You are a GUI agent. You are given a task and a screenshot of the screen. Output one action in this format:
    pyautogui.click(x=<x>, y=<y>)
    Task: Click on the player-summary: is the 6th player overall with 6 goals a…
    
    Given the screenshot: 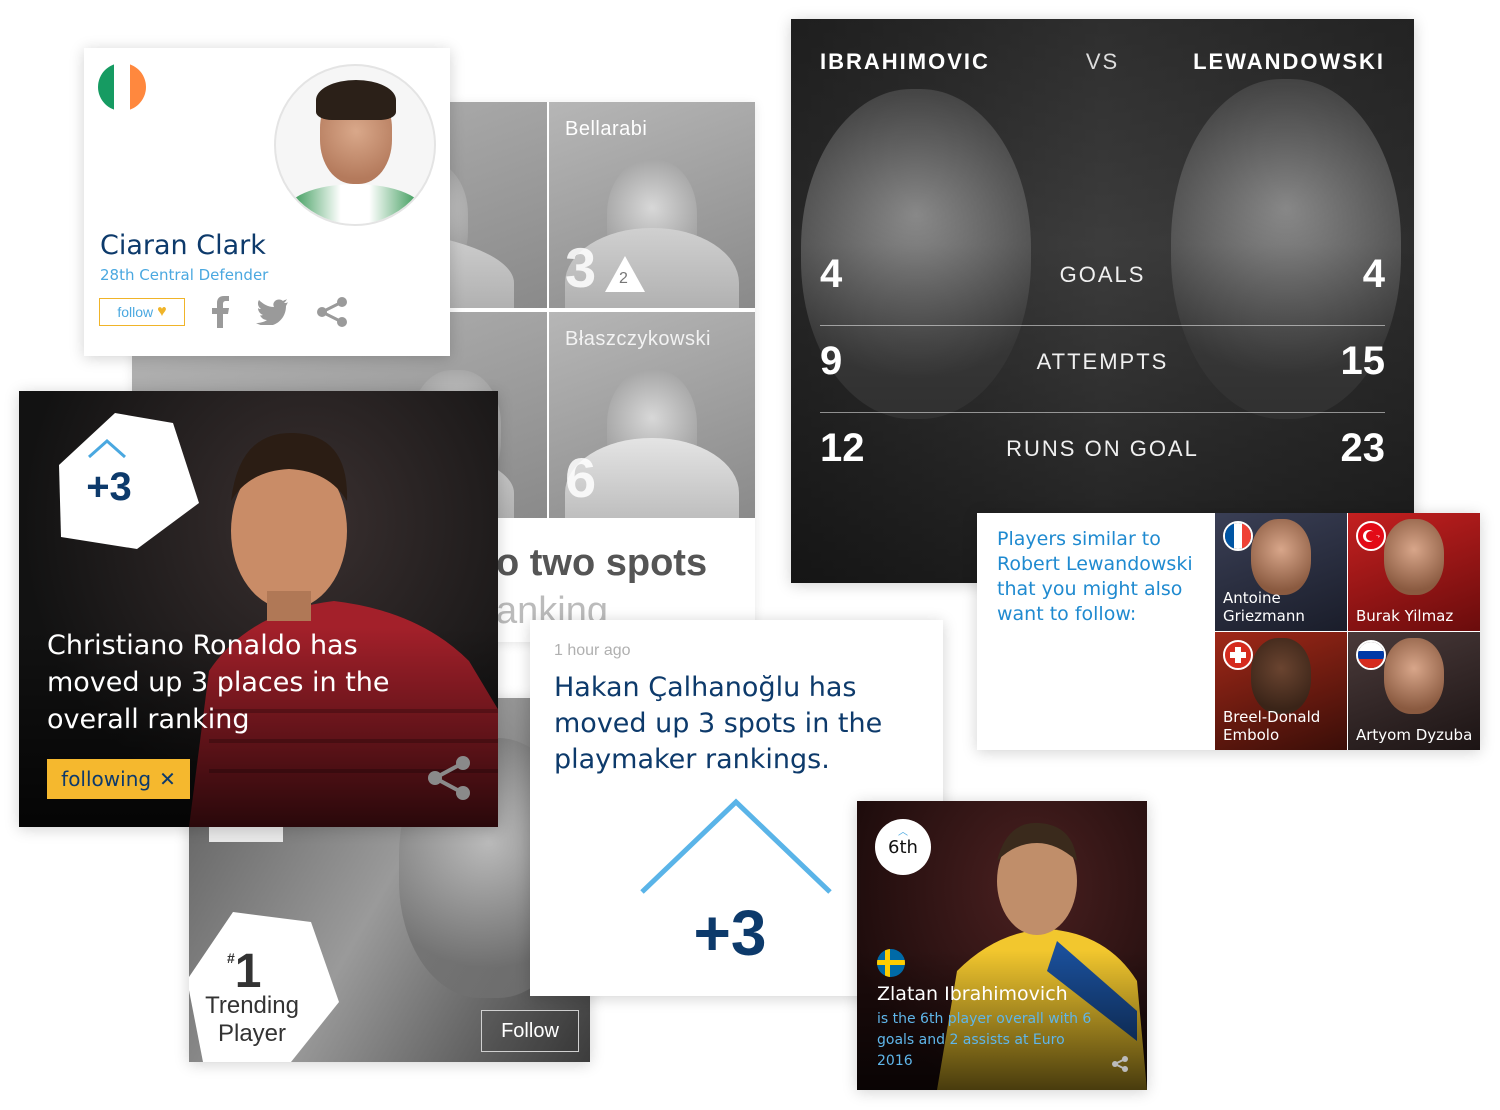 What is the action you would take?
    pyautogui.click(x=984, y=1040)
    